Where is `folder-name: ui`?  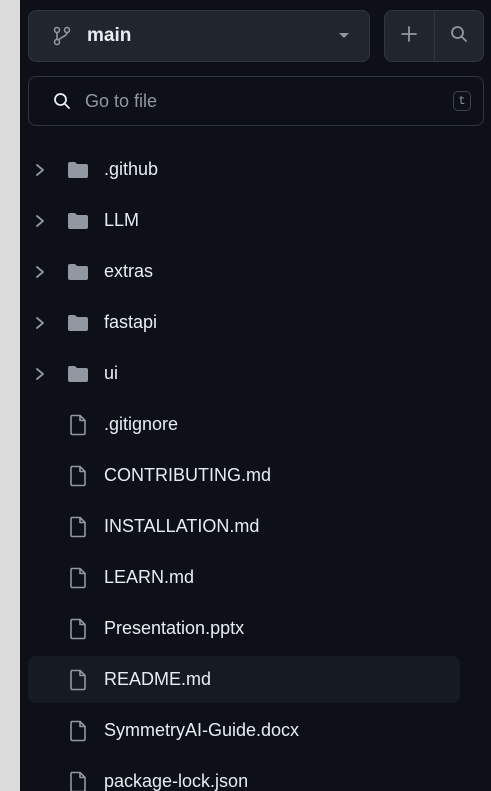 folder-name: ui is located at coordinates (111, 373).